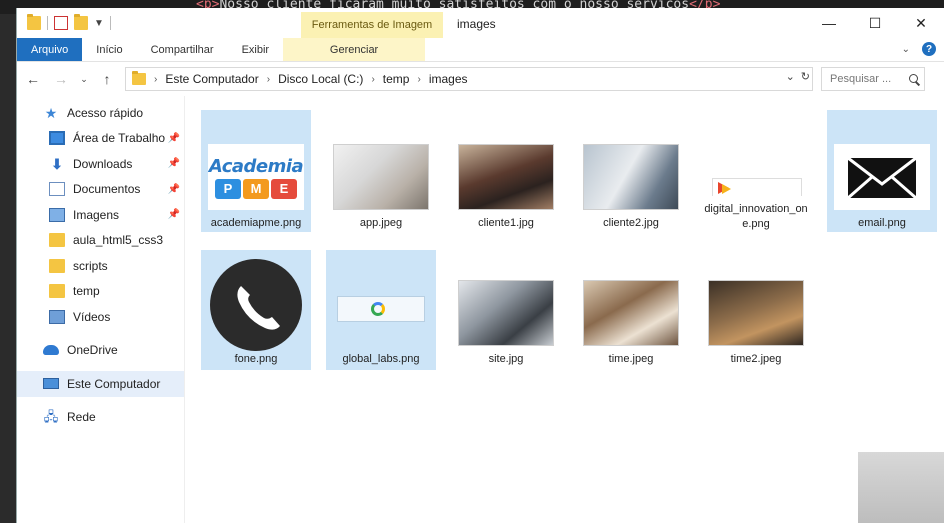  What do you see at coordinates (631, 313) in the screenshot?
I see `time-thumbnail` at bounding box center [631, 313].